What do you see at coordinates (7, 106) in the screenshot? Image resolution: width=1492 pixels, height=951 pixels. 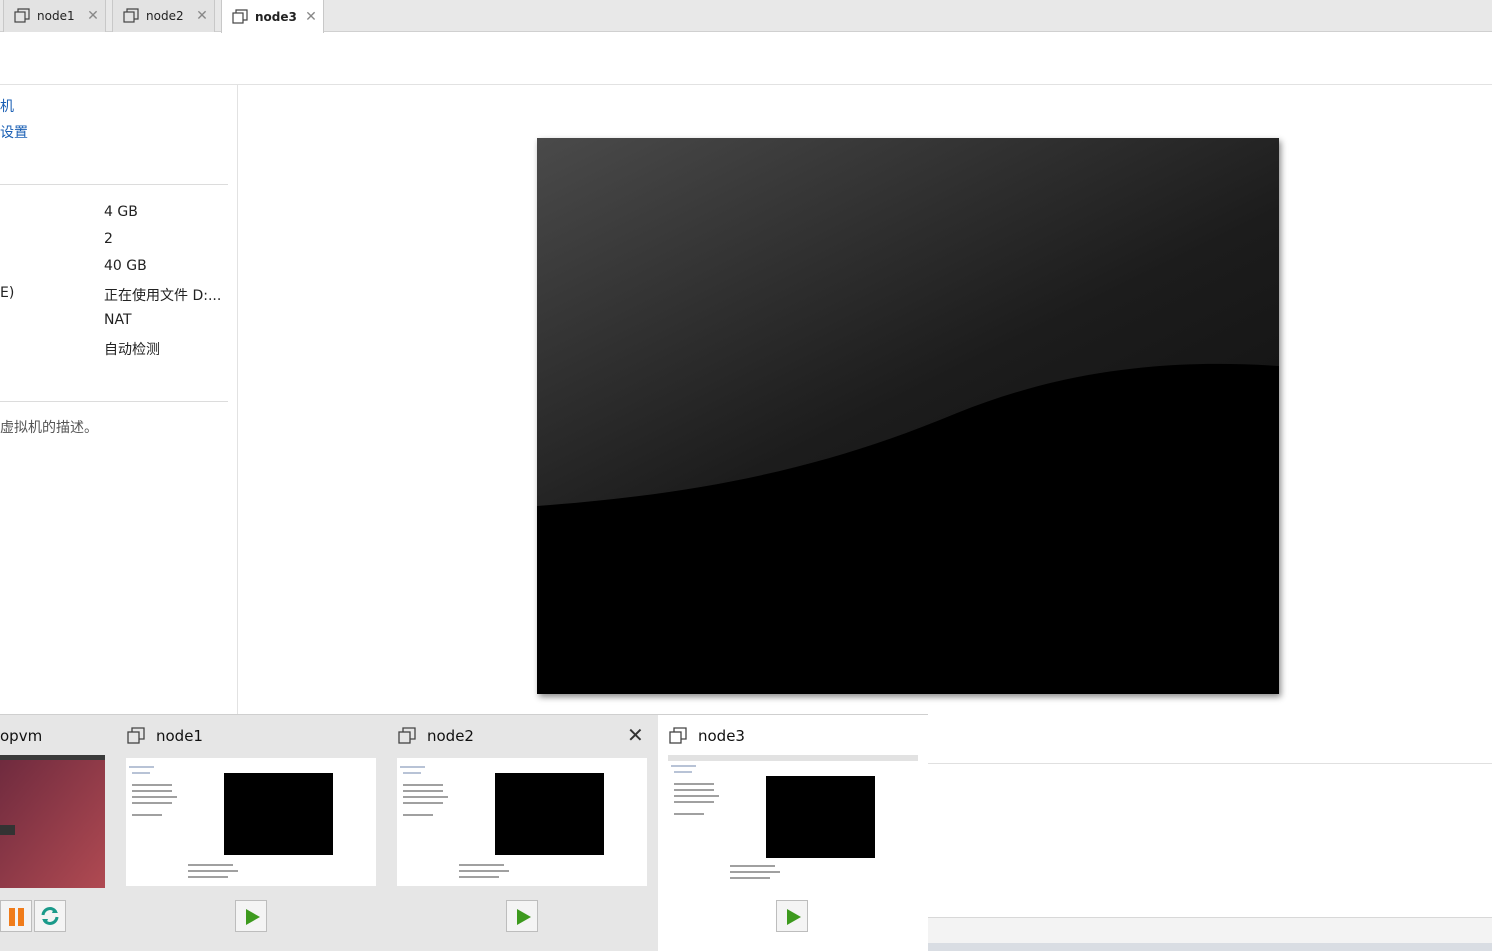 I see `power-on-link: 机` at bounding box center [7, 106].